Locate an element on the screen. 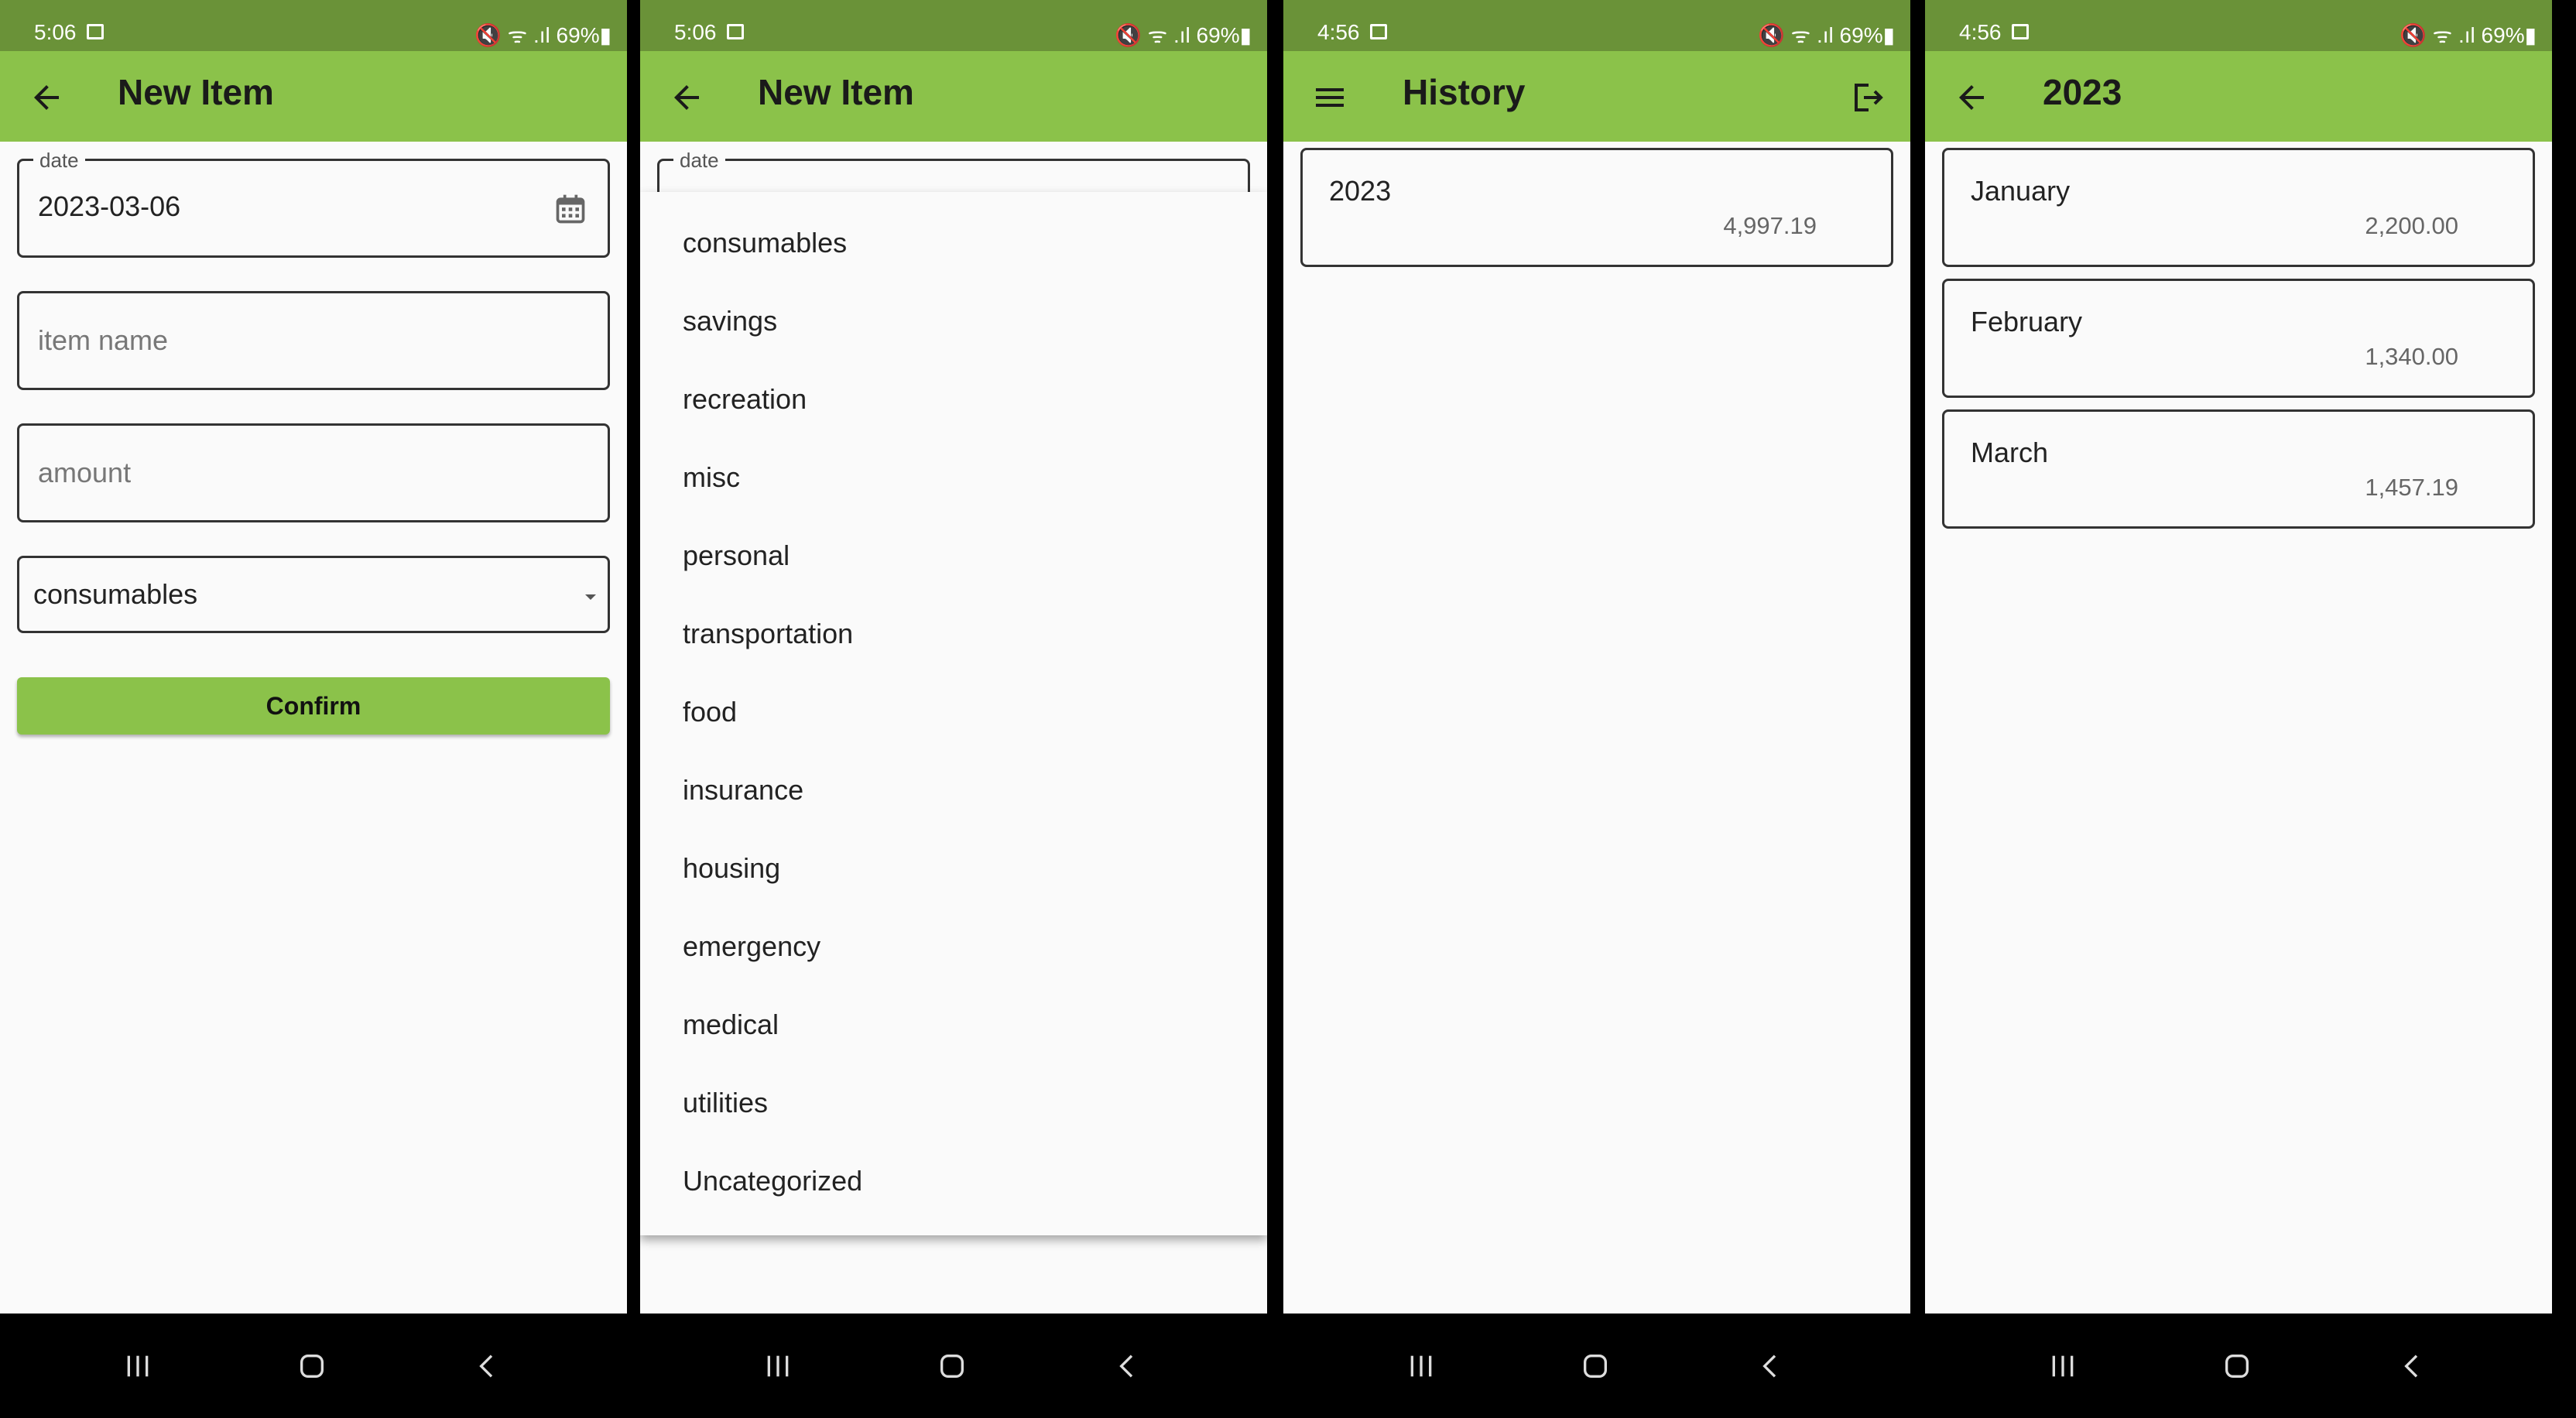 This screenshot has height=1418, width=2576. menu-item-food: food is located at coordinates (710, 712).